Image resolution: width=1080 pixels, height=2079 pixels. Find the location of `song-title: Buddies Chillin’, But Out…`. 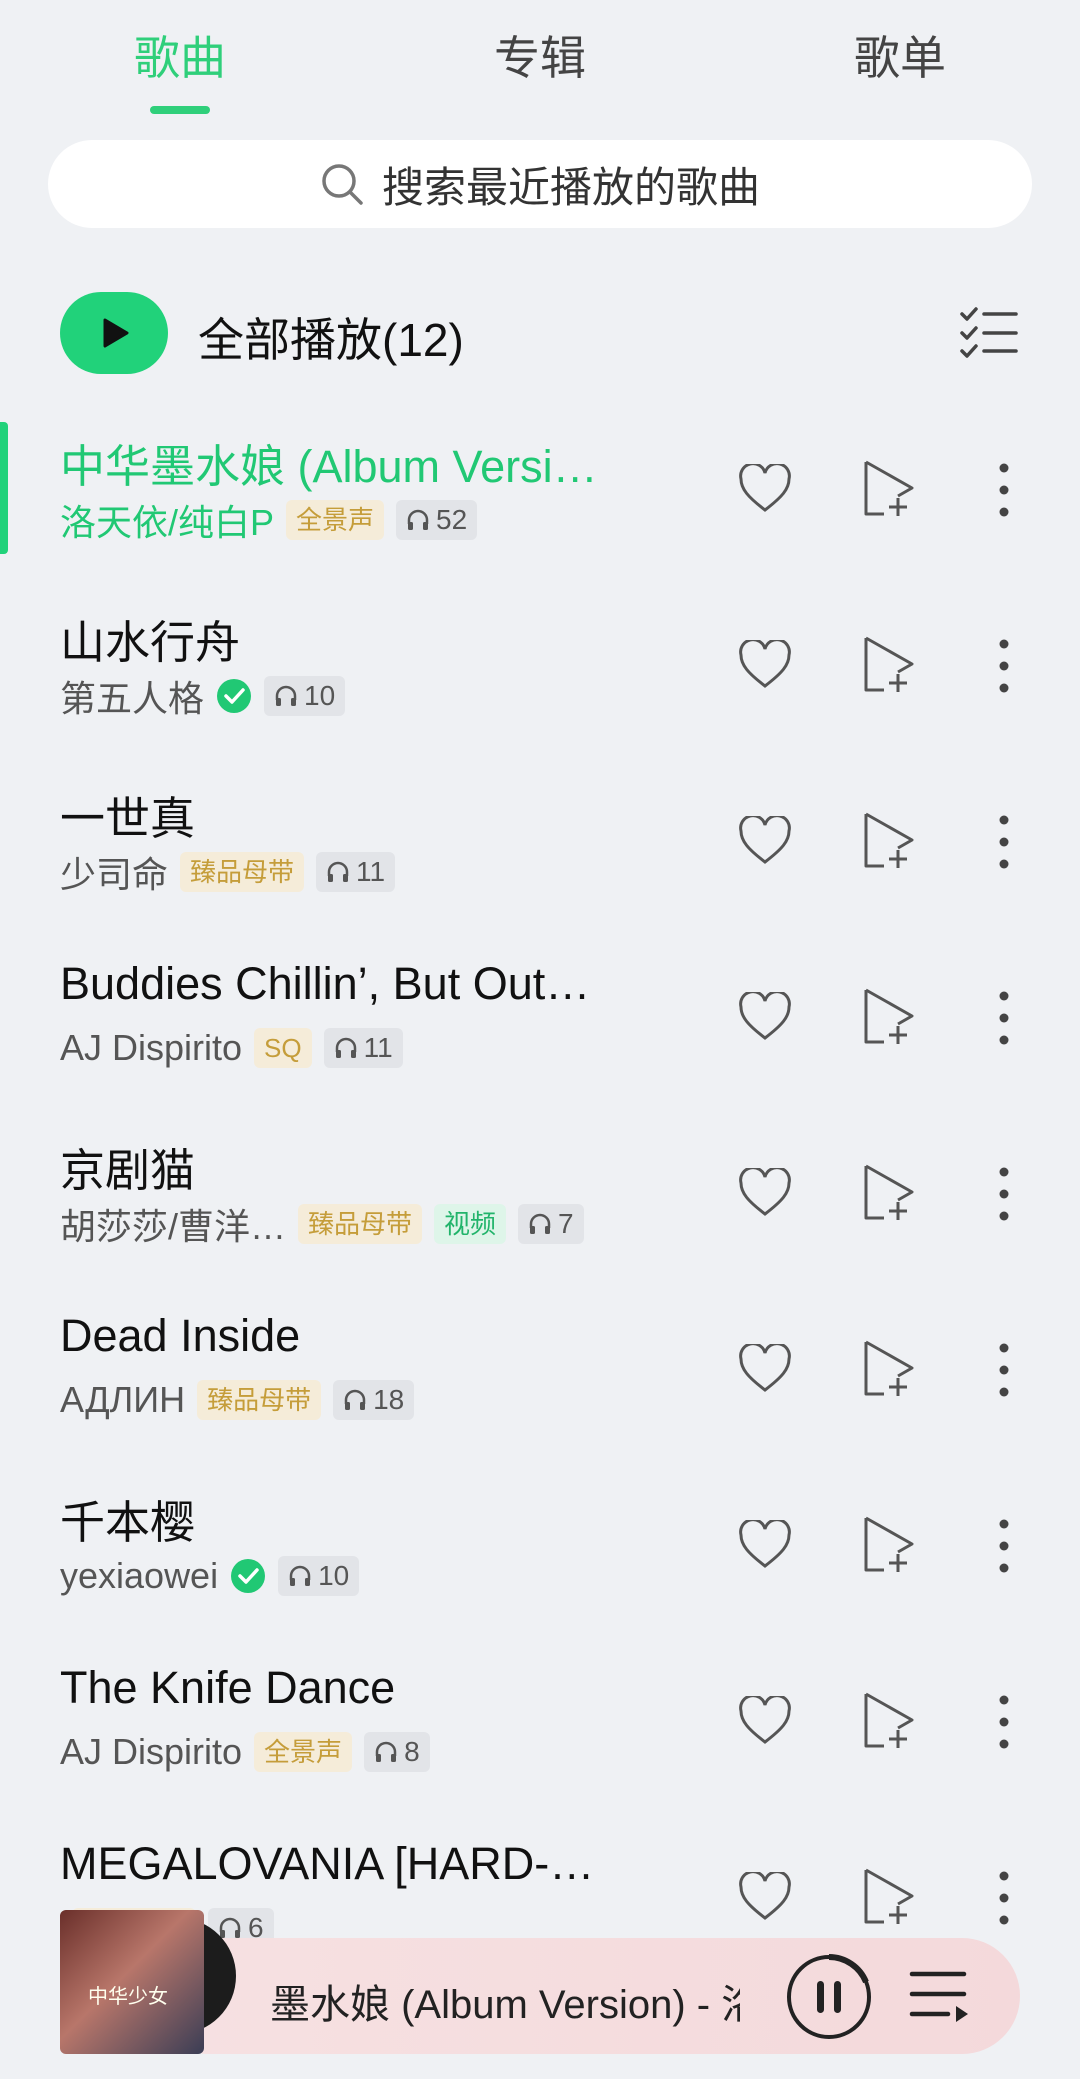

song-title: Buddies Chillin’, But Out… is located at coordinates (340, 984).